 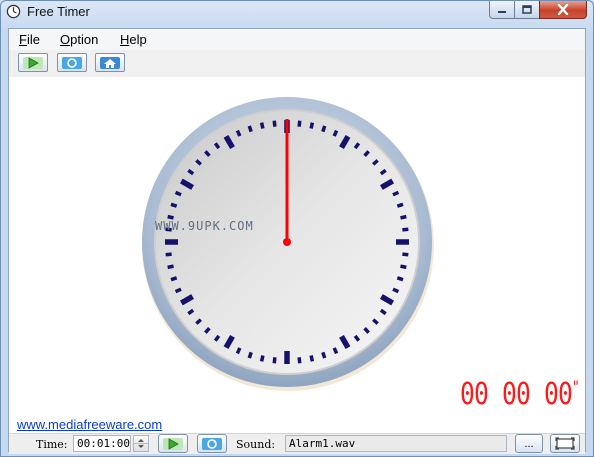 I want to click on home-icon, so click(x=110, y=62).